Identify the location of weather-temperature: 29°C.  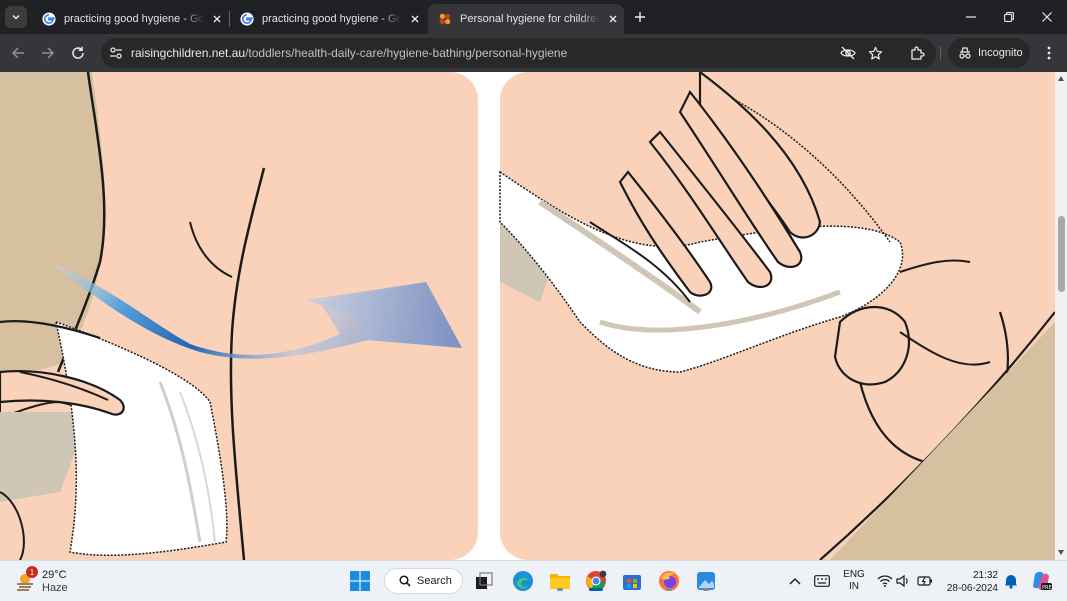
(54, 575).